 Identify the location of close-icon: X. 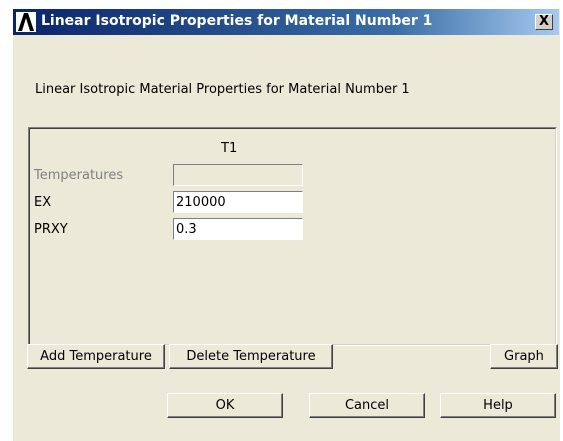
(544, 22).